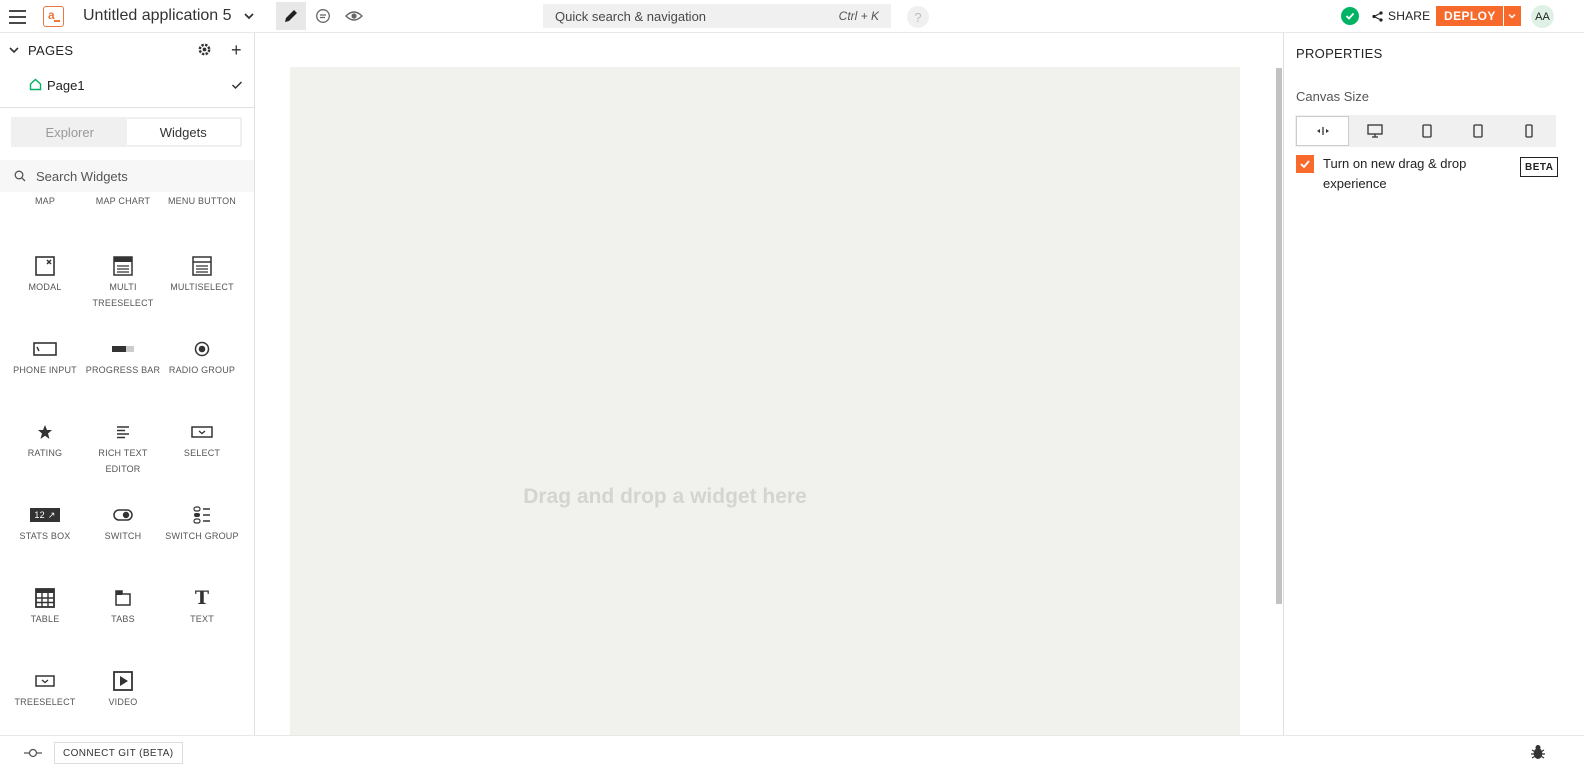 This screenshot has width=1584, height=776. What do you see at coordinates (792, 756) in the screenshot?
I see `bottom-bar: CONNECT GIT (BETA)` at bounding box center [792, 756].